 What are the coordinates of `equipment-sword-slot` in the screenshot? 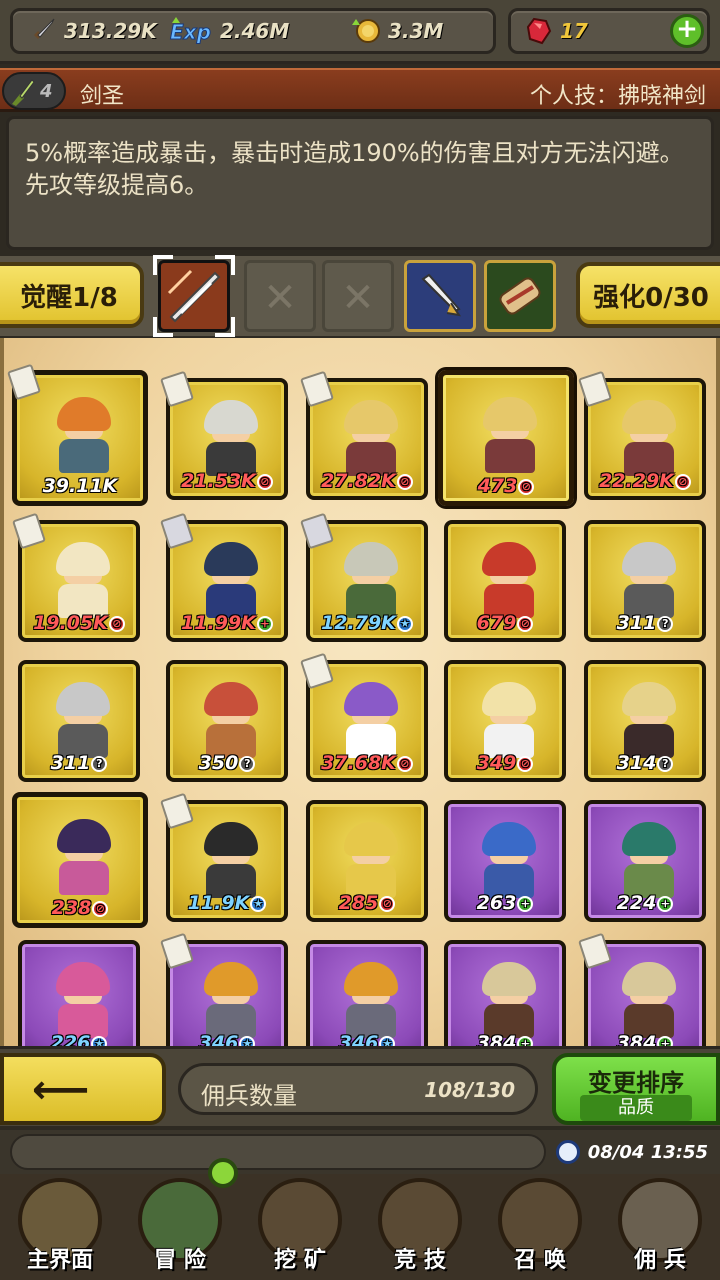 It's located at (440, 296).